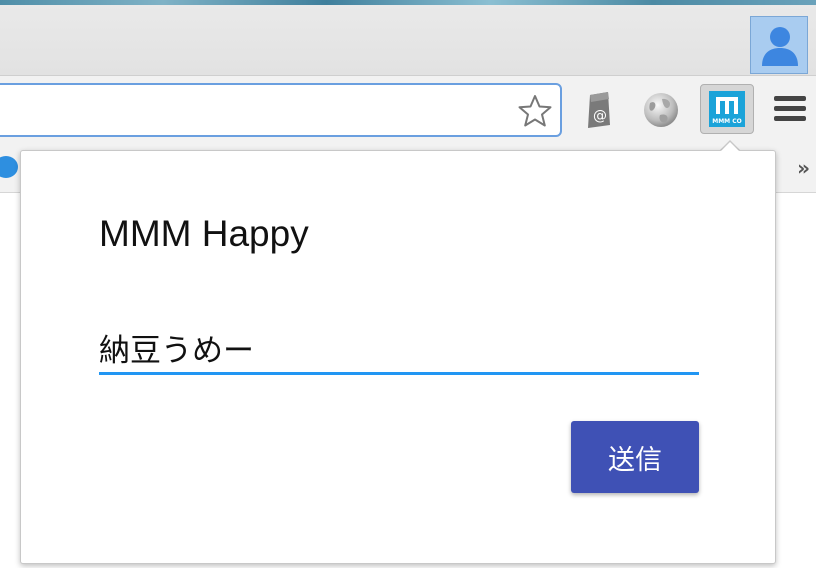  Describe the element at coordinates (535, 111) in the screenshot. I see `bookmark-star-icon` at that location.